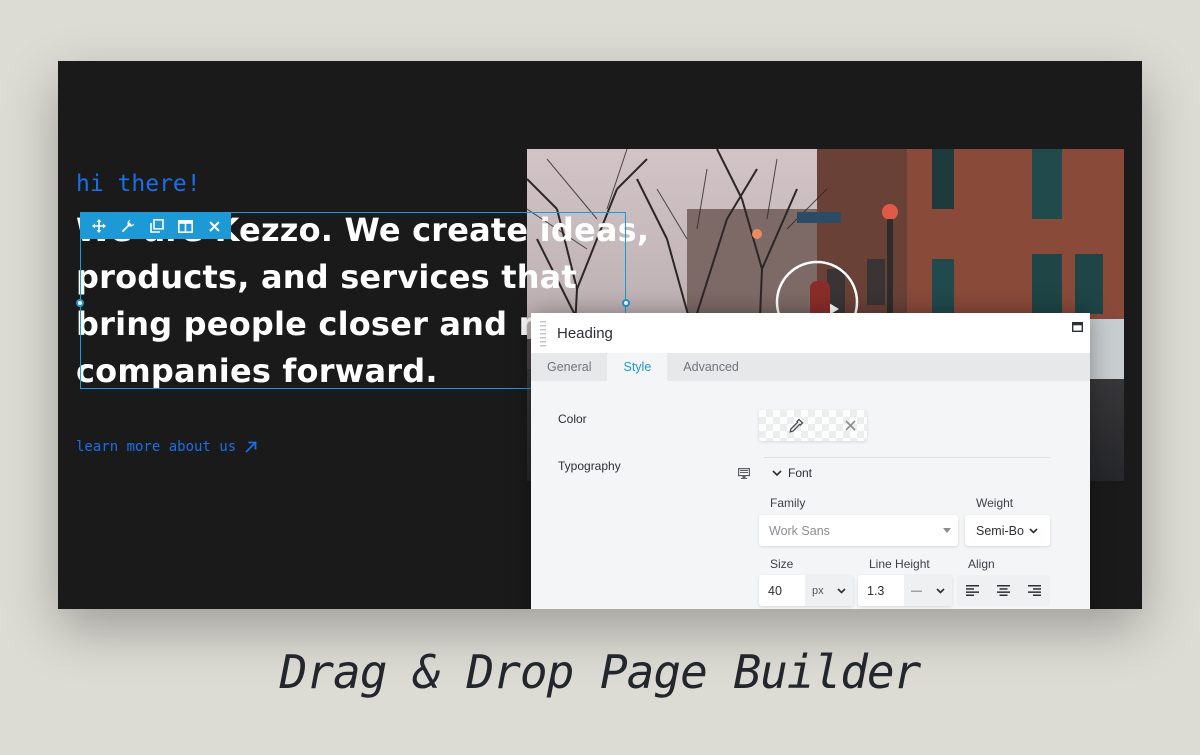 The height and width of the screenshot is (755, 1200). What do you see at coordinates (916, 590) in the screenshot?
I see `line-height-unit-value: —` at bounding box center [916, 590].